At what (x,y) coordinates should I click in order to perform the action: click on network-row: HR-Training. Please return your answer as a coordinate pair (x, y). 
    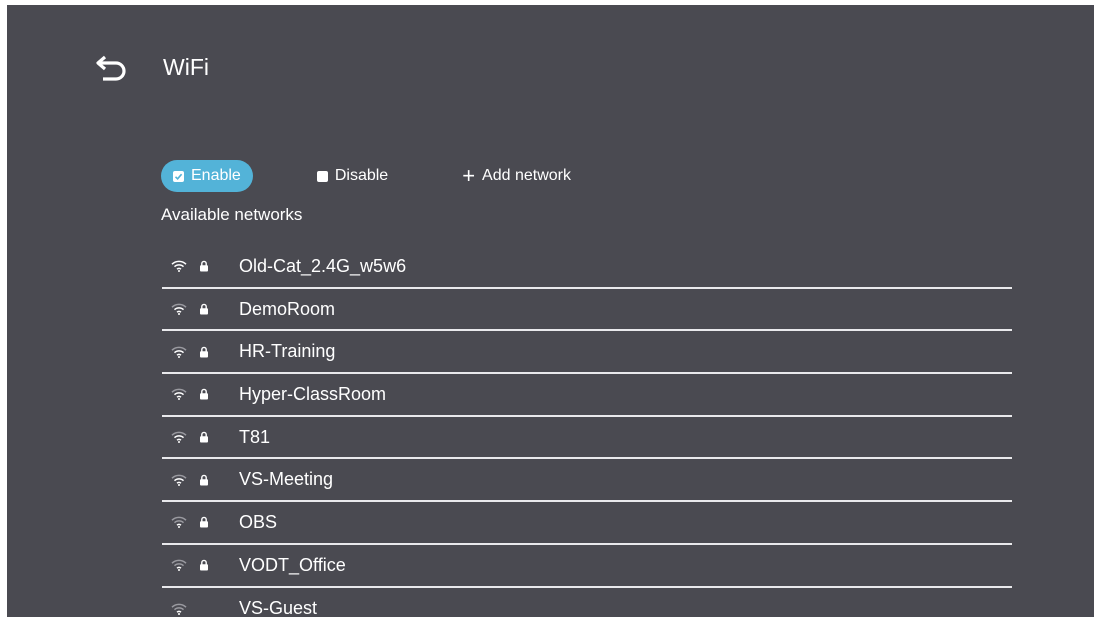
    Looking at the image, I should click on (587, 353).